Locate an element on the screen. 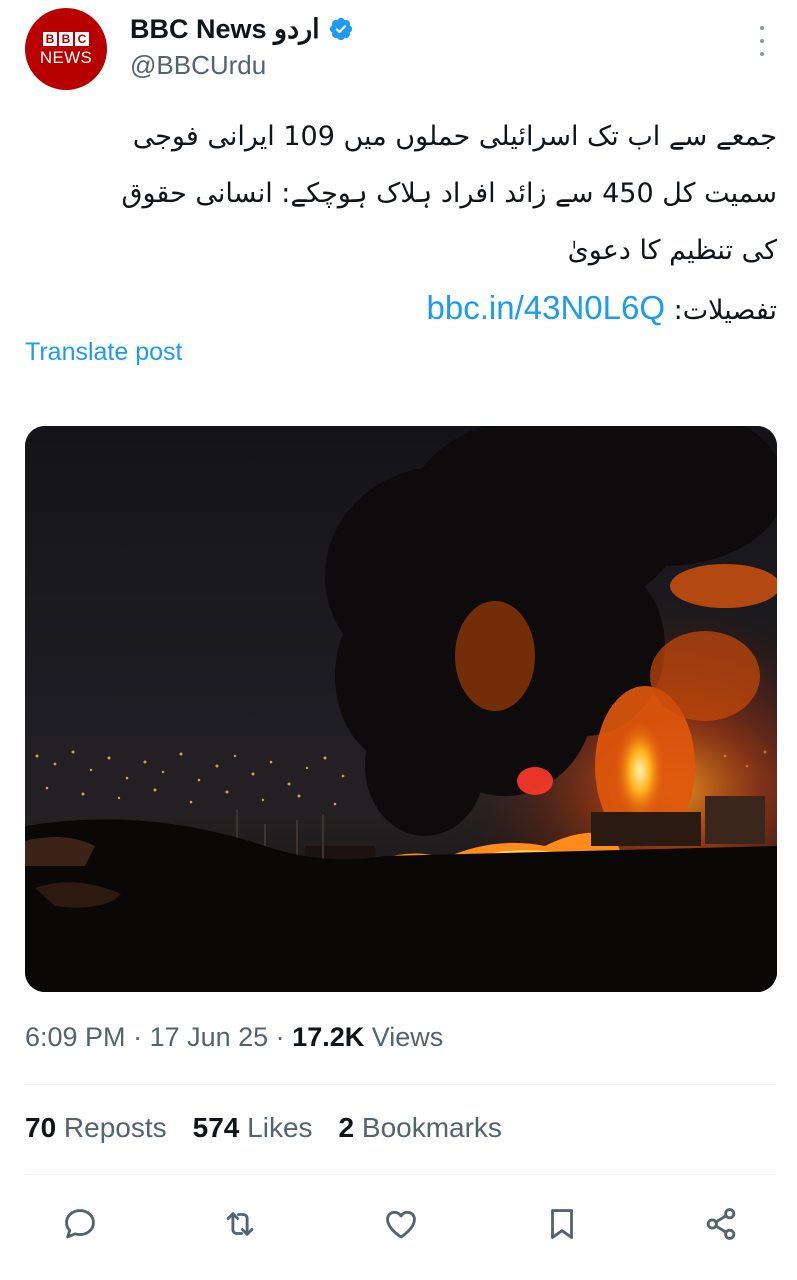 The height and width of the screenshot is (1280, 797). views-label: Views is located at coordinates (404, 1037).